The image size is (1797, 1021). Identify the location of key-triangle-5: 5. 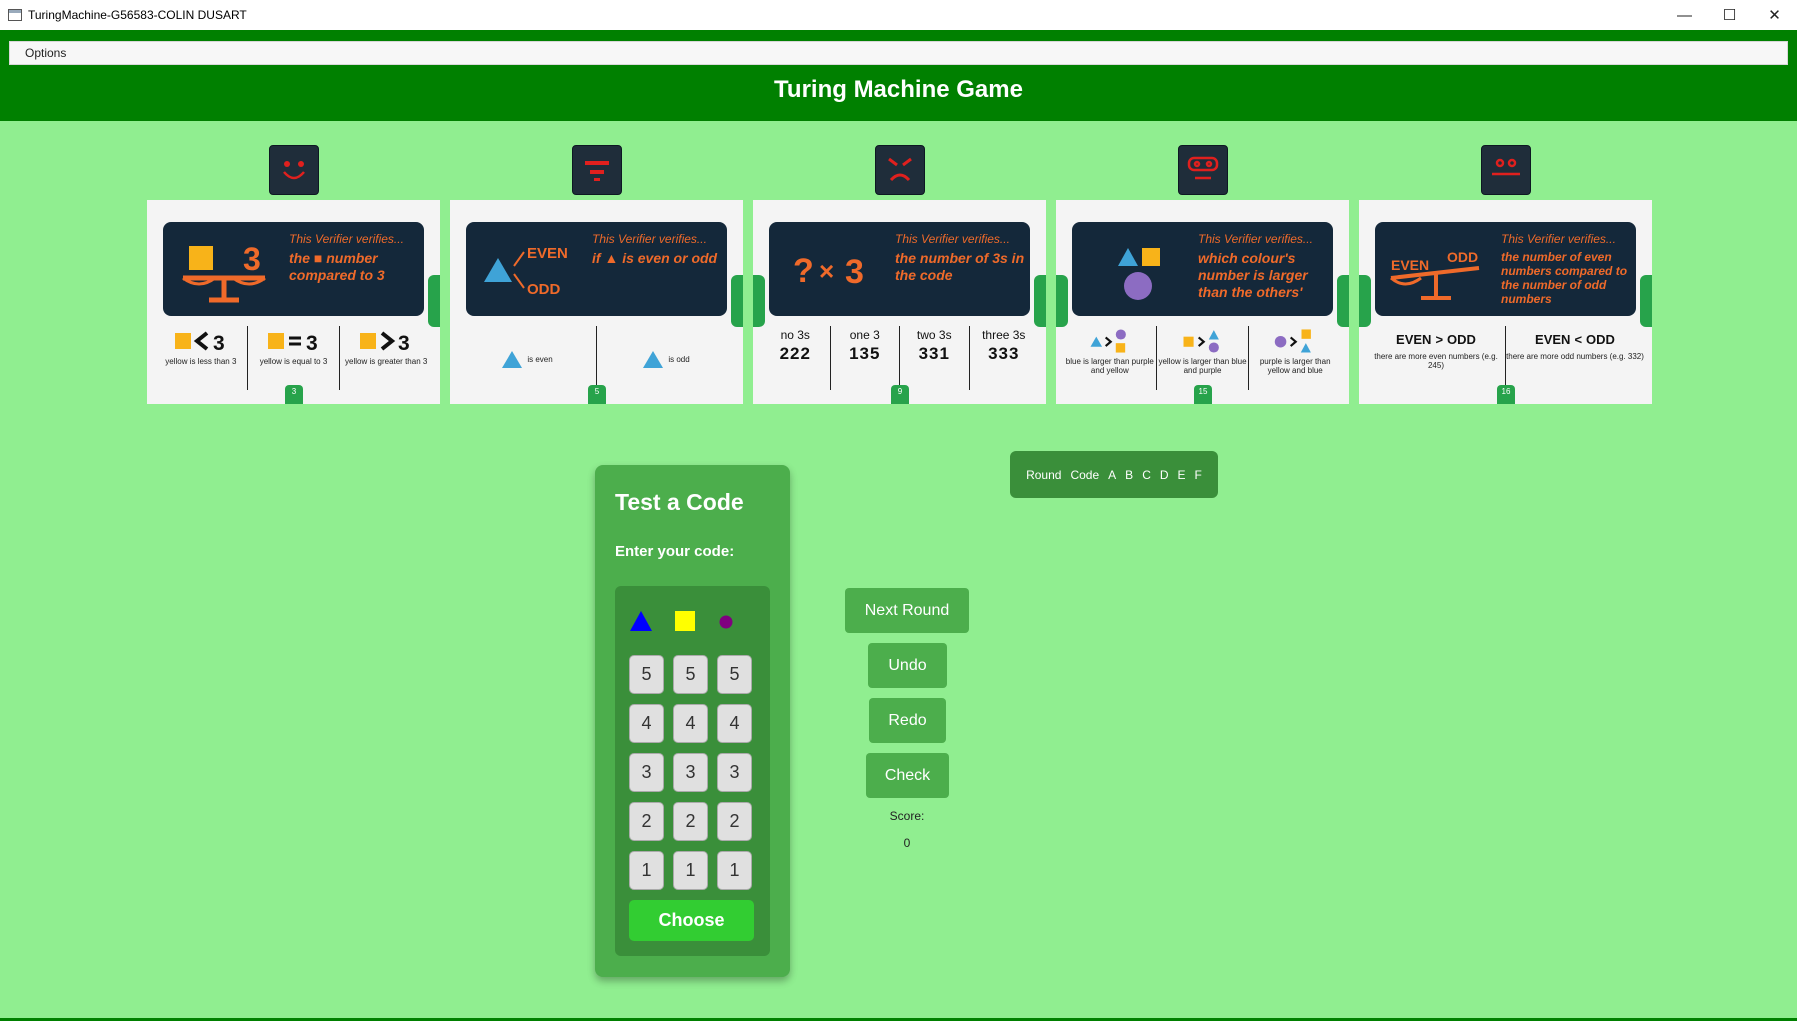
(646, 674).